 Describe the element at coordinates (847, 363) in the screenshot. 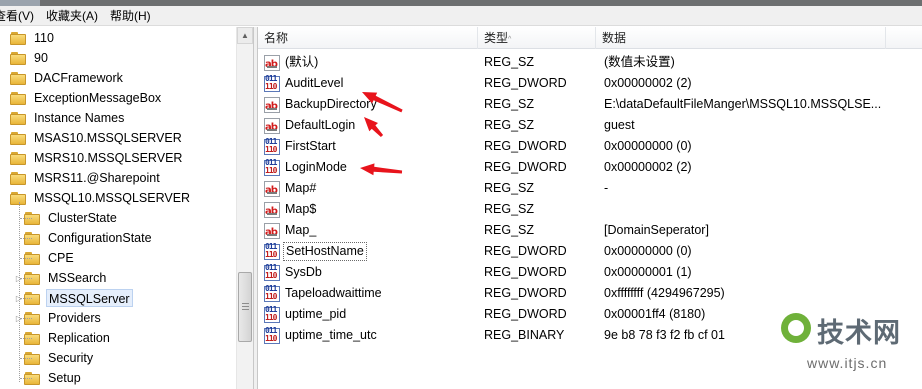

I see `watermark-url: www.itjs.cn` at that location.